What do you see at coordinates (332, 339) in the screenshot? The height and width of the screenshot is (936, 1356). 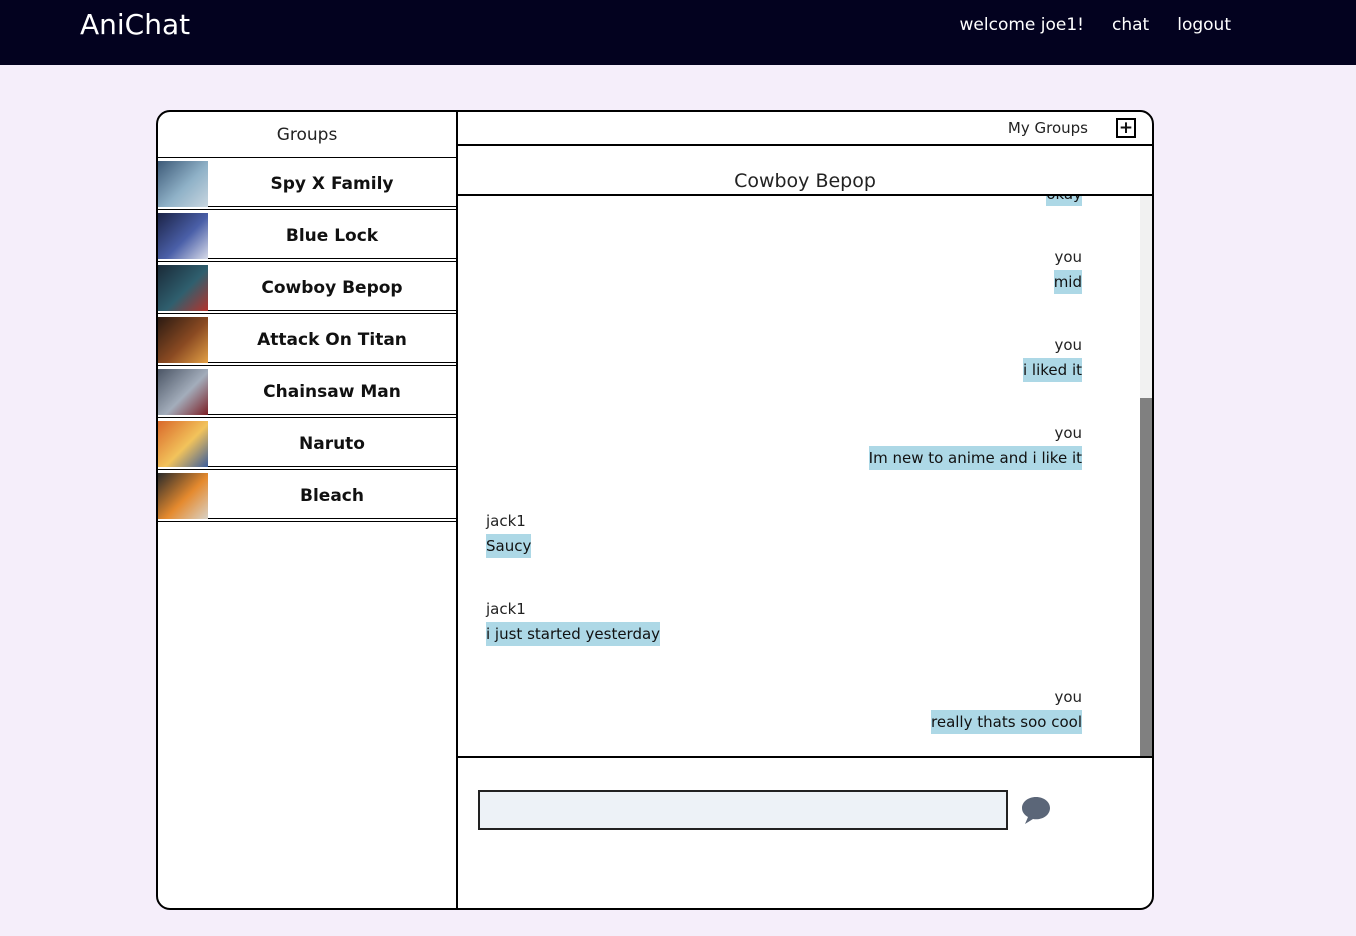 I see `group-label: Attack On Titan` at bounding box center [332, 339].